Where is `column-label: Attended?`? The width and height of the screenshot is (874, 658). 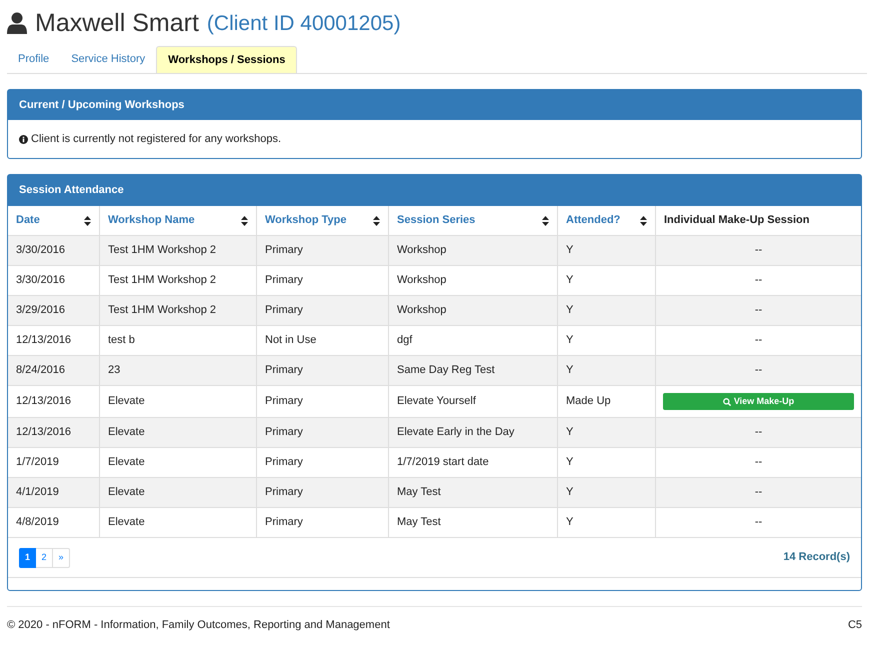 column-label: Attended? is located at coordinates (593, 220).